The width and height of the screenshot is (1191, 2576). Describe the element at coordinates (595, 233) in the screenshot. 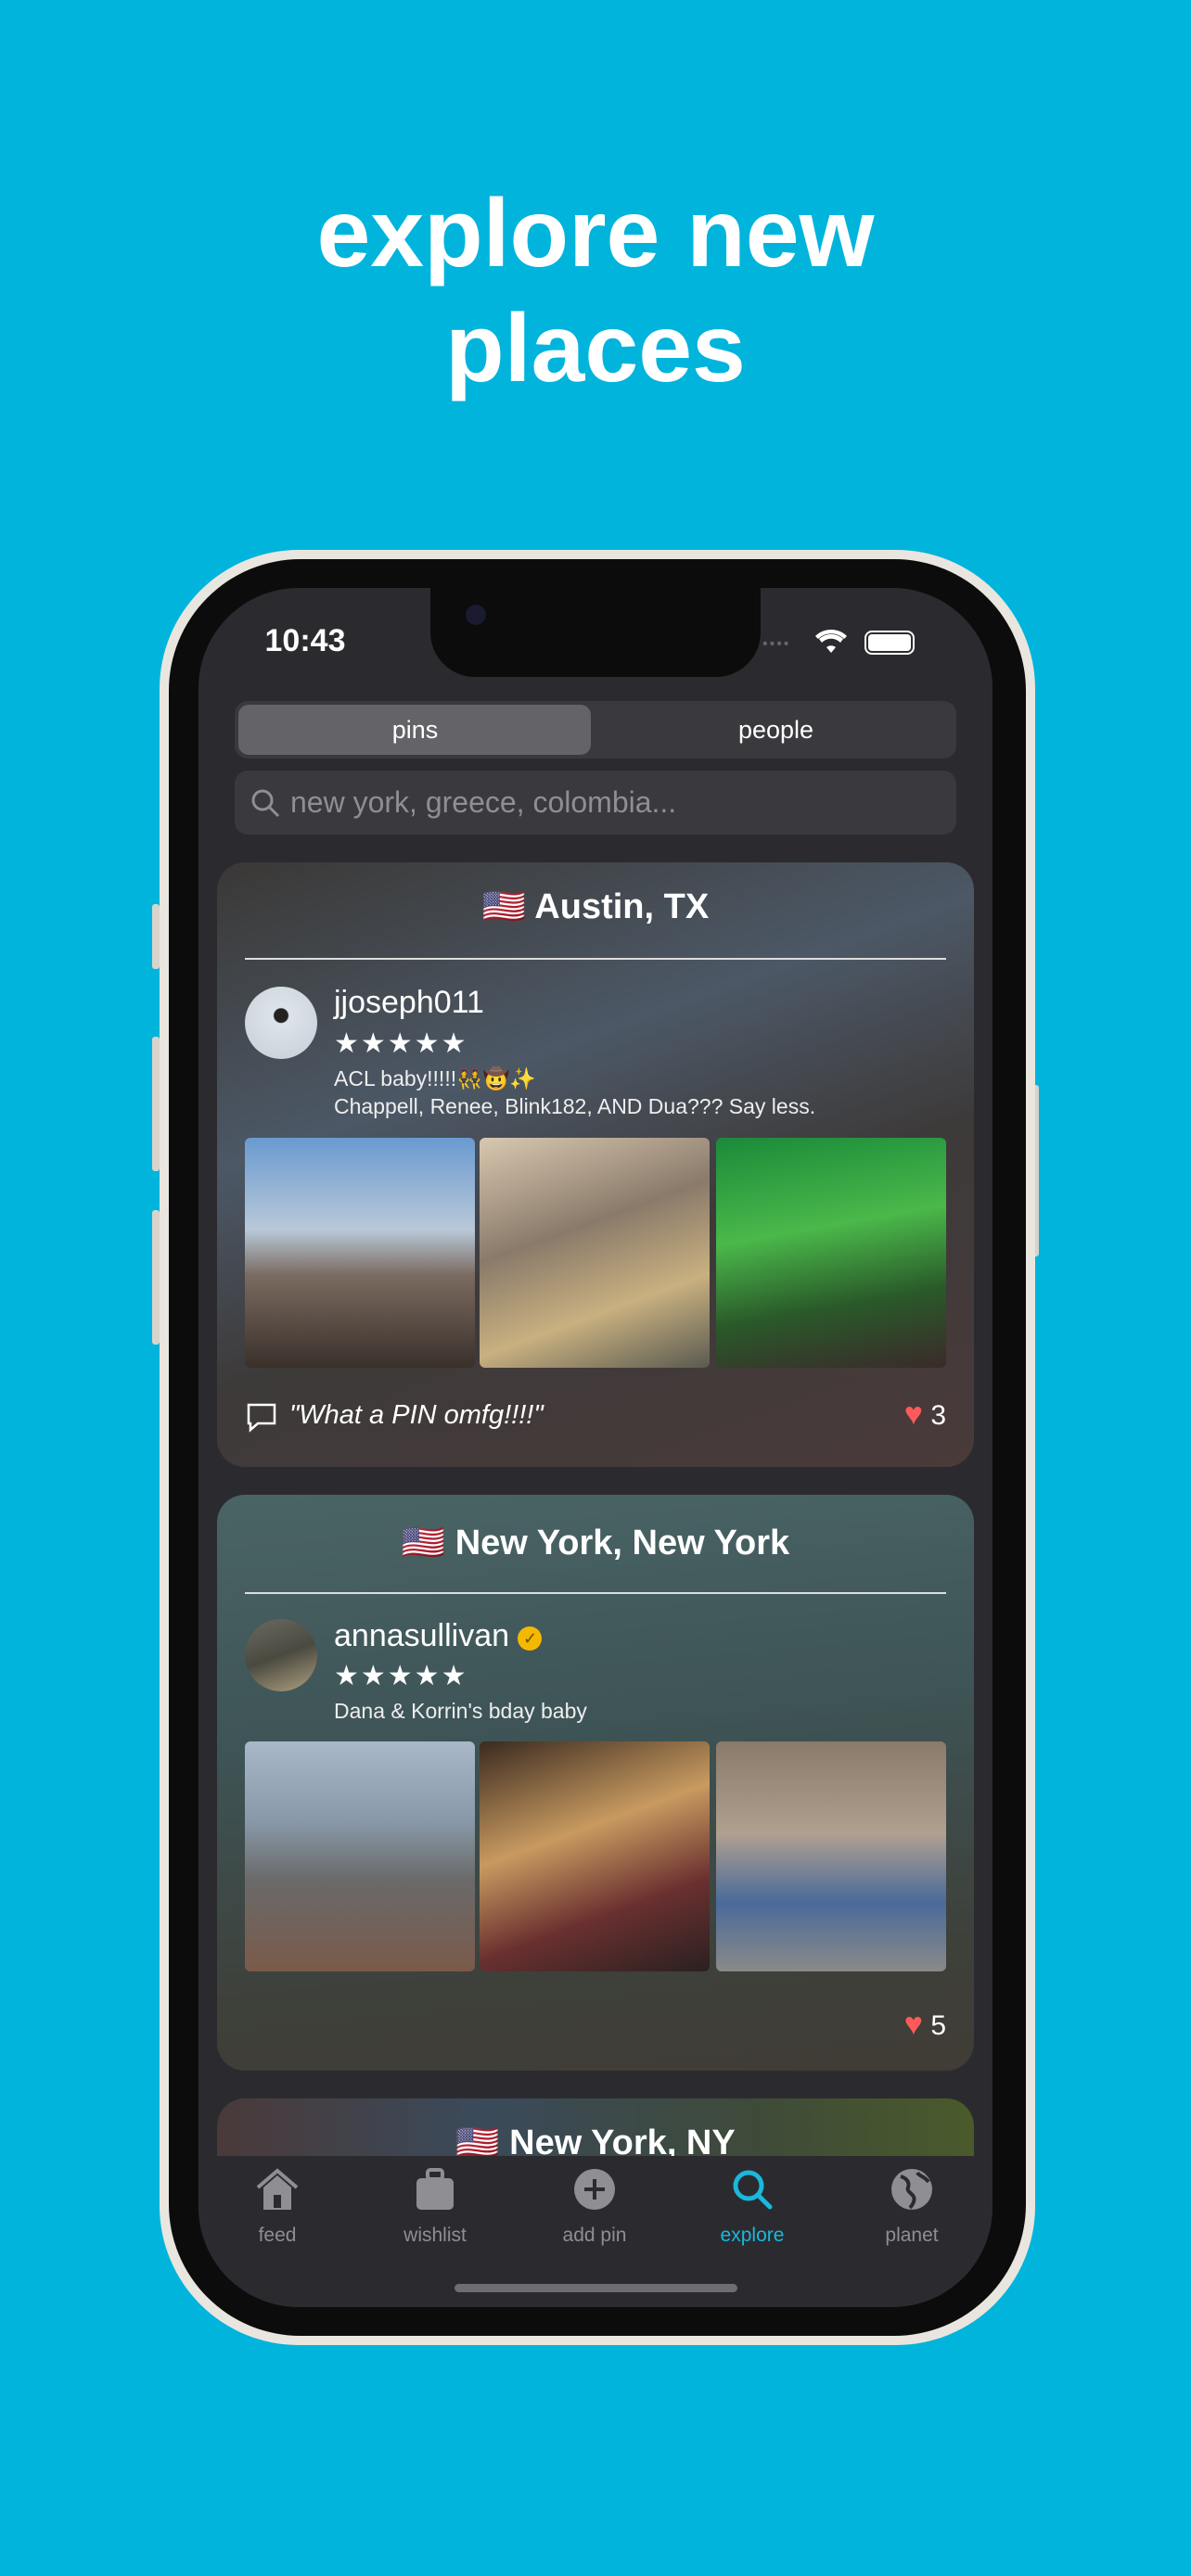

I see `headline-line-1: explore new` at that location.